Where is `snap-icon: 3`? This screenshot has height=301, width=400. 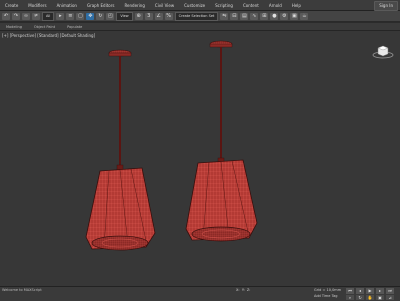
snap-icon: 3 is located at coordinates (148, 16).